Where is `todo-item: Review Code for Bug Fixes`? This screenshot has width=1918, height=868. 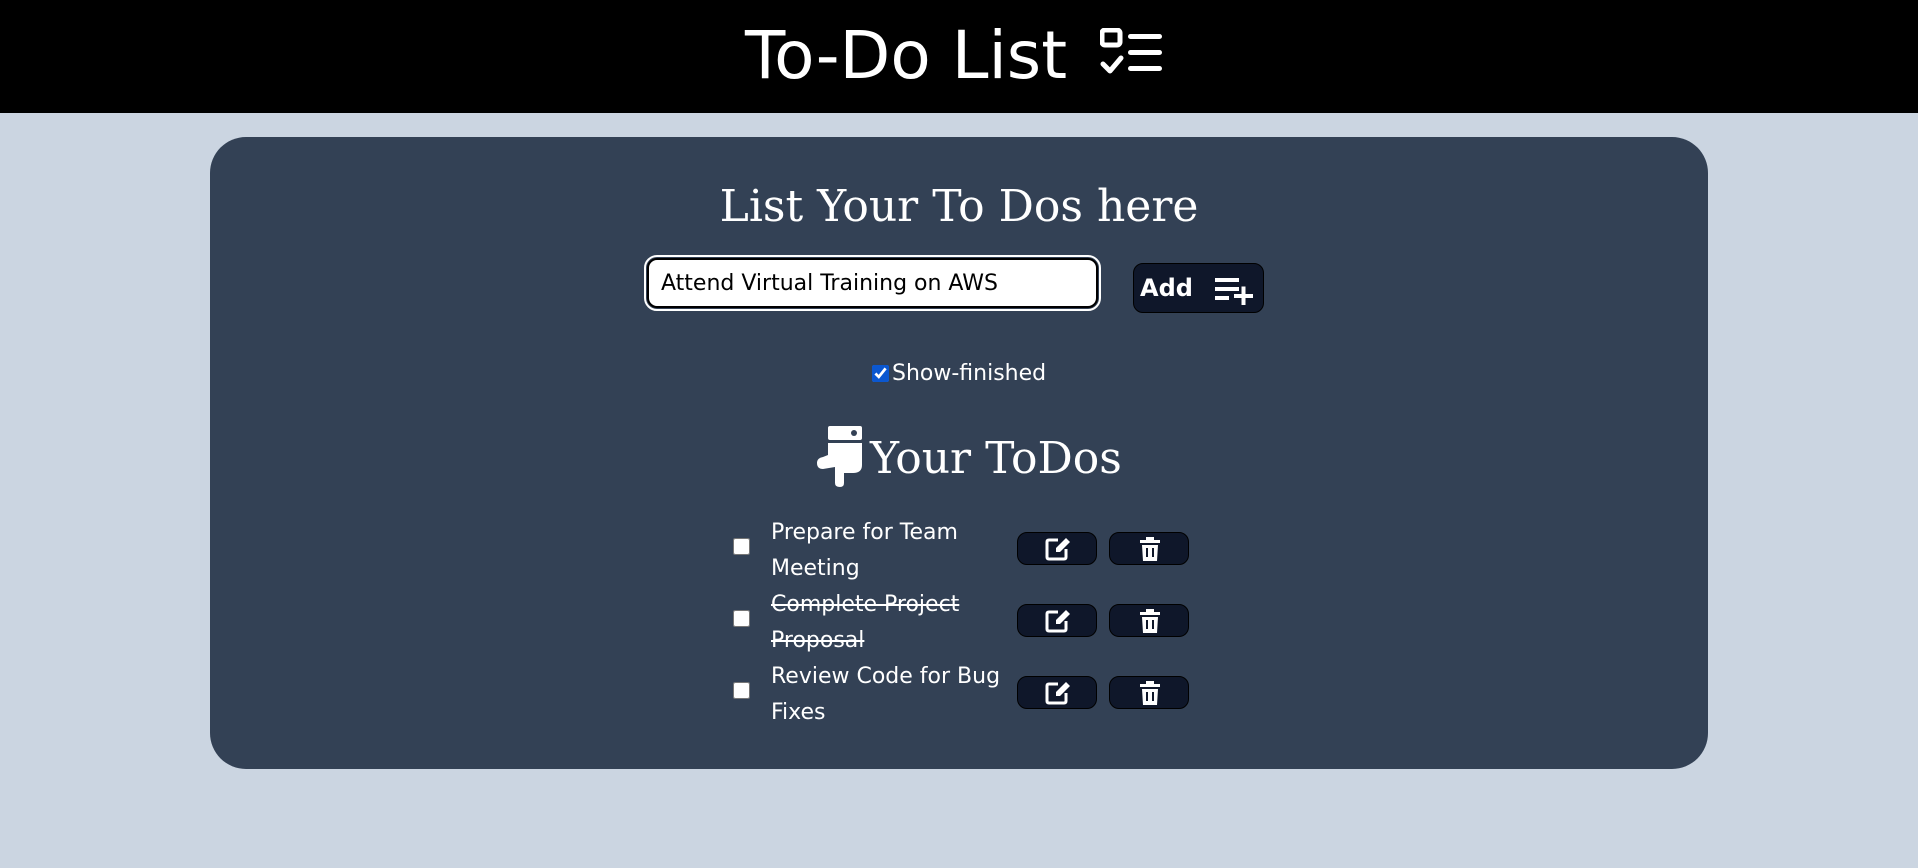 todo-item: Review Code for Bug Fixes is located at coordinates (960, 695).